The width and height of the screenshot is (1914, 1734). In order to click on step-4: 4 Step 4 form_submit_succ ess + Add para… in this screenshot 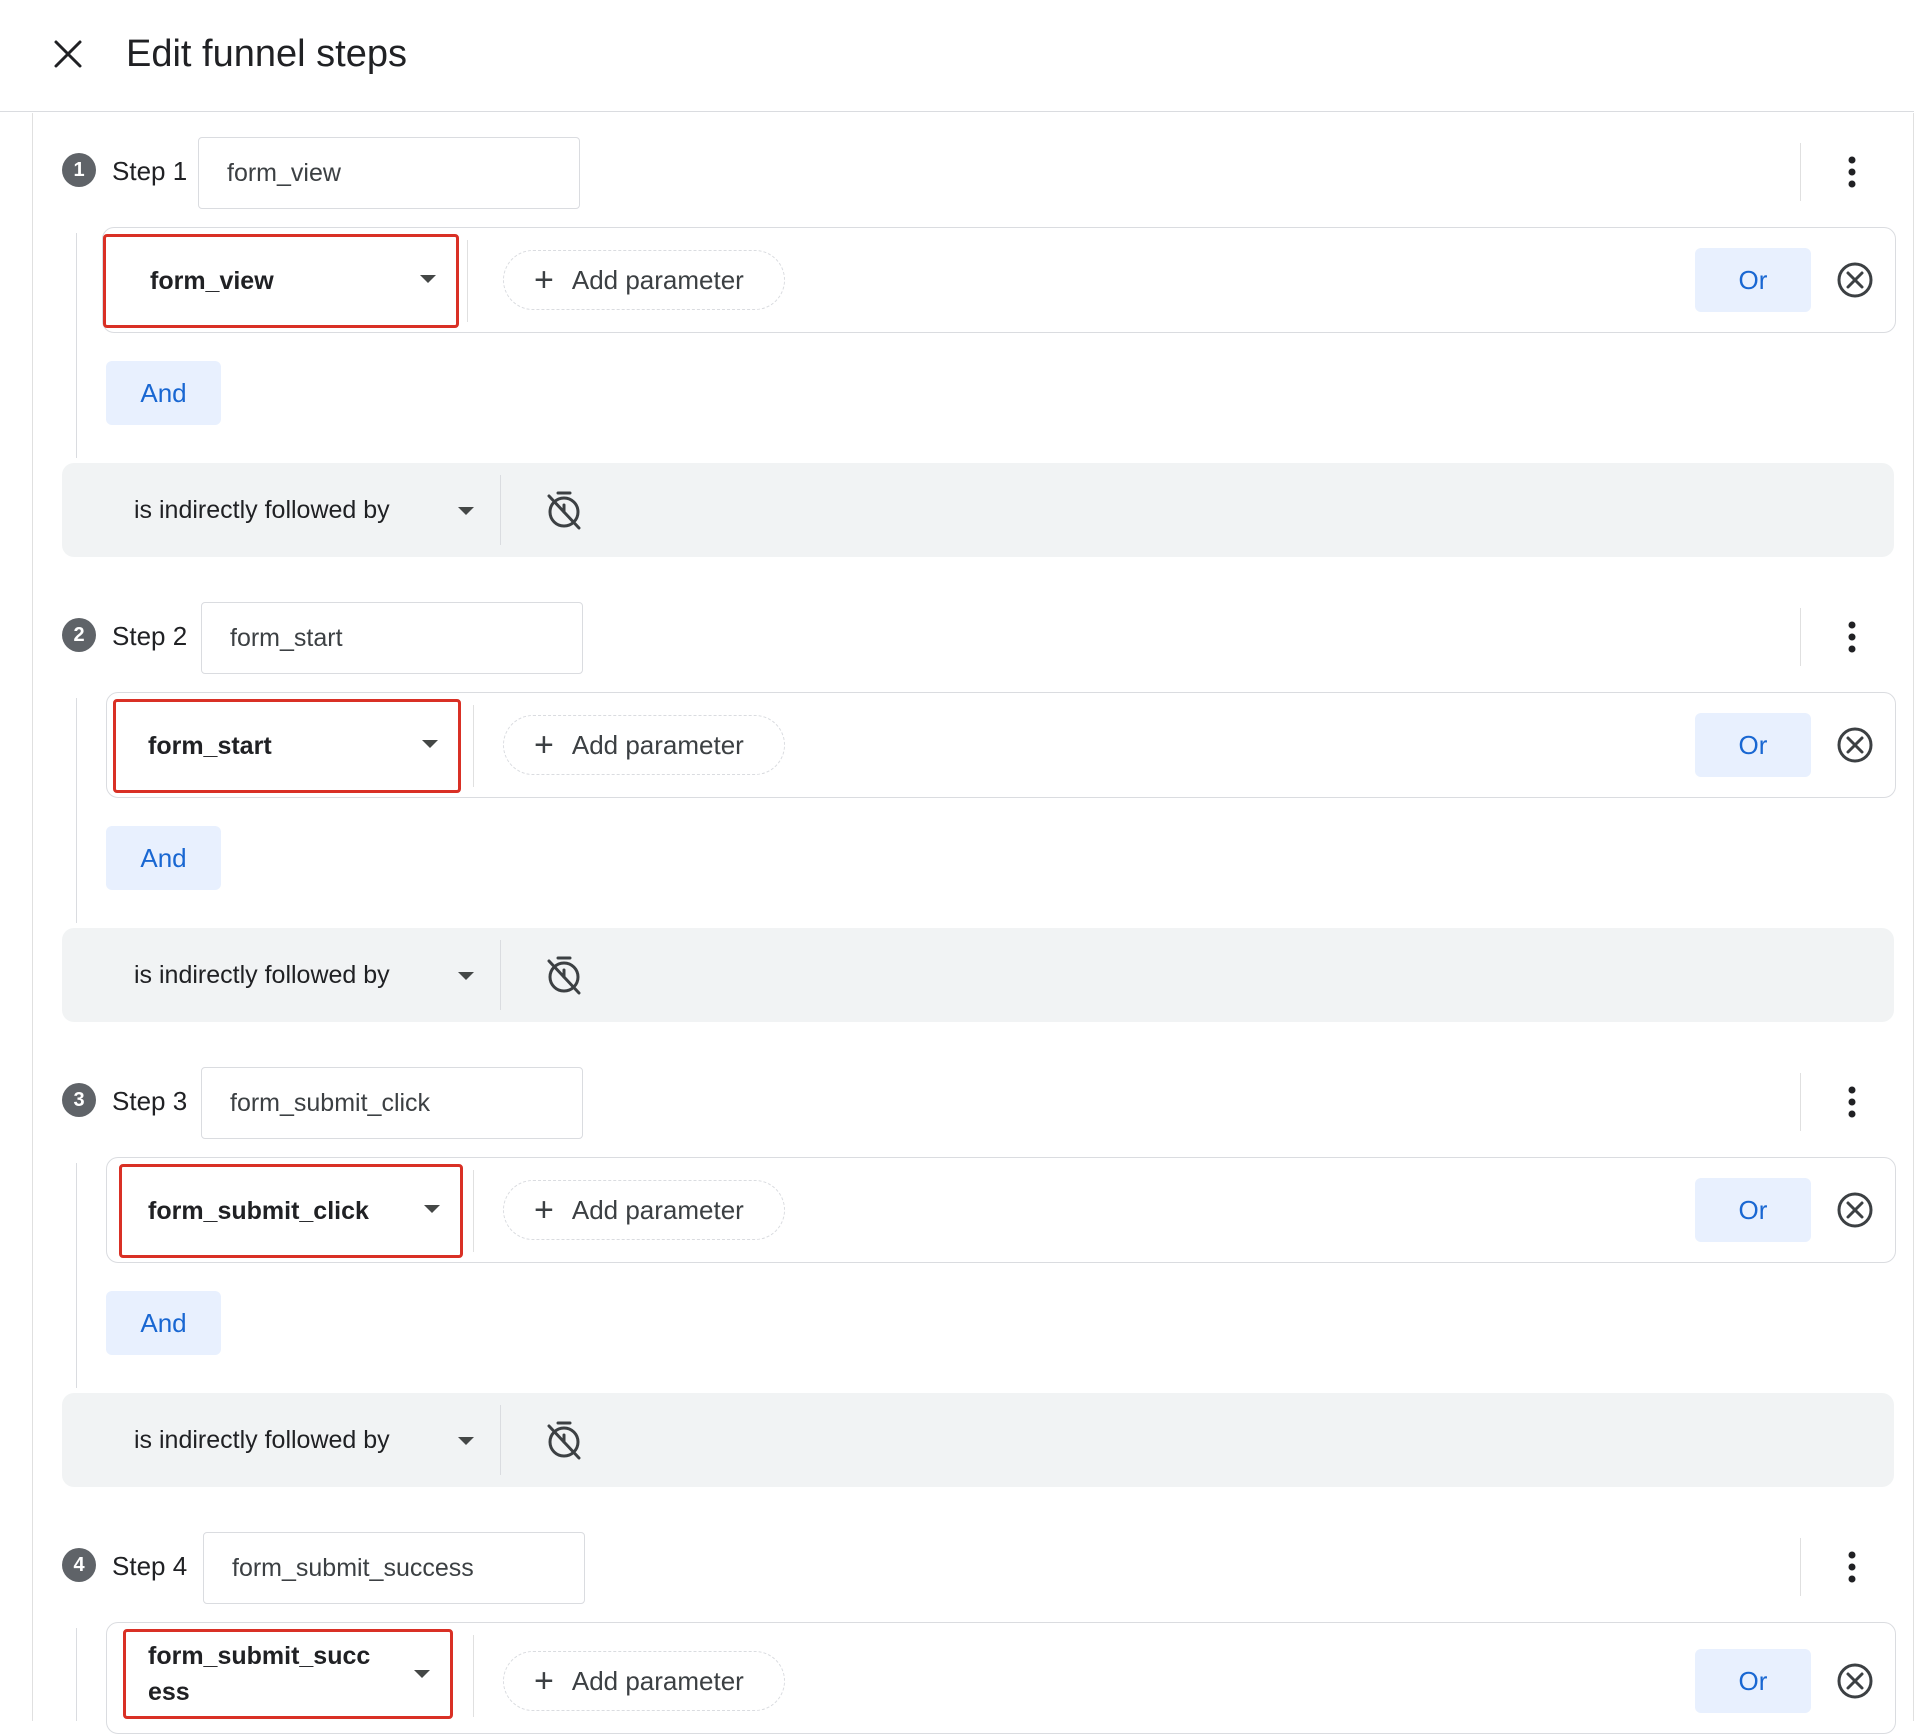, I will do `click(957, 1627)`.